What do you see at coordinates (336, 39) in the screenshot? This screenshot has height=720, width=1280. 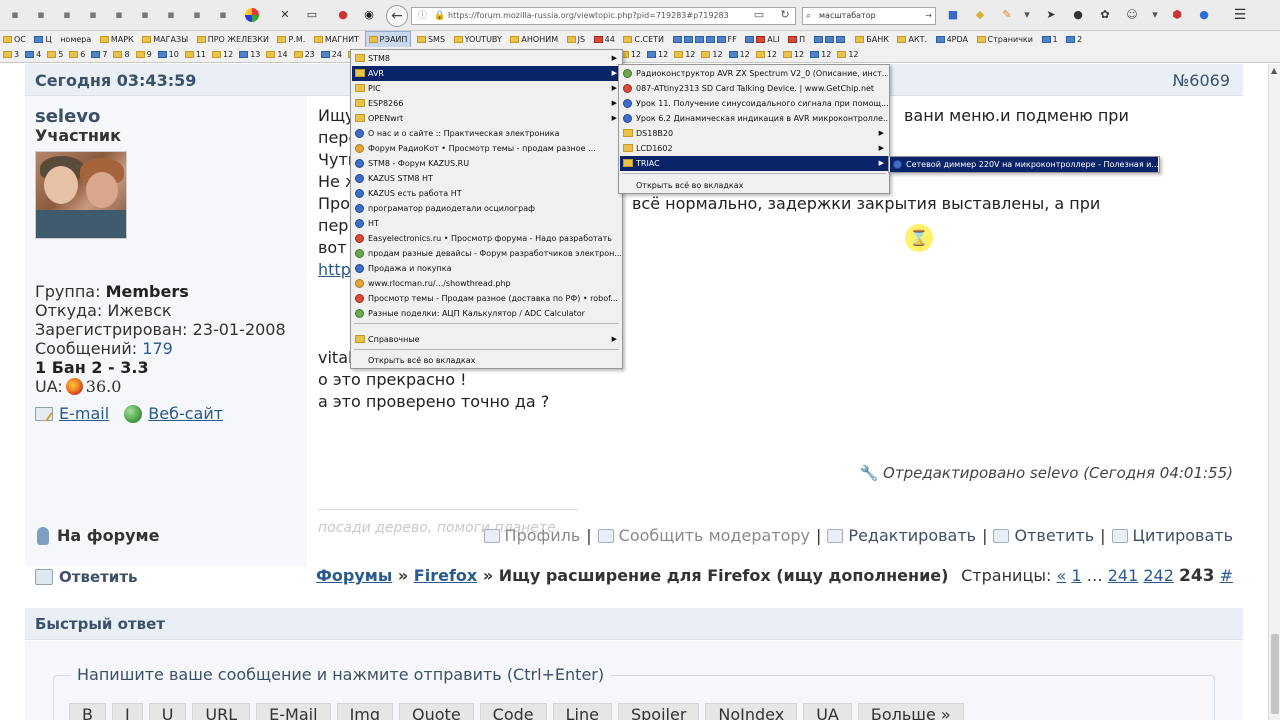 I see `bookmark-folder: МАГНИТ` at bounding box center [336, 39].